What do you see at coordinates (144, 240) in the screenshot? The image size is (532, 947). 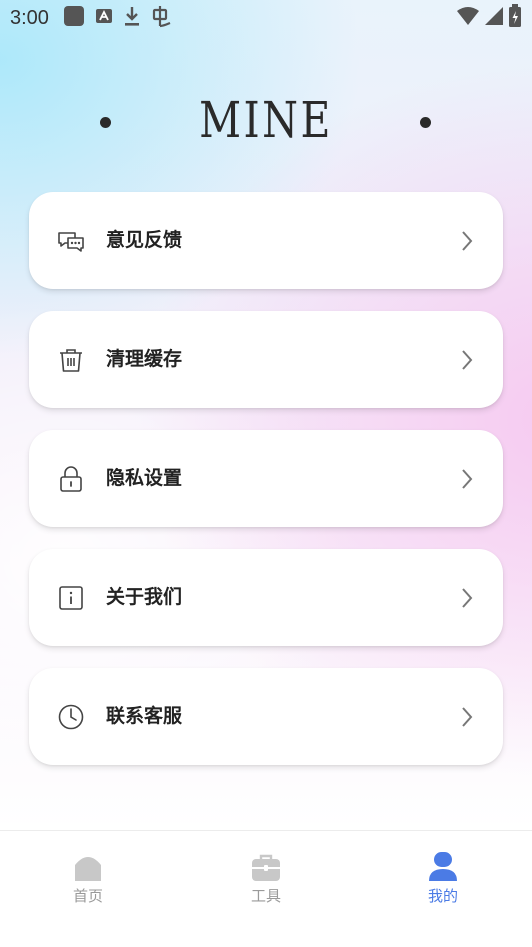 I see `menu-item-label: 意见反馈` at bounding box center [144, 240].